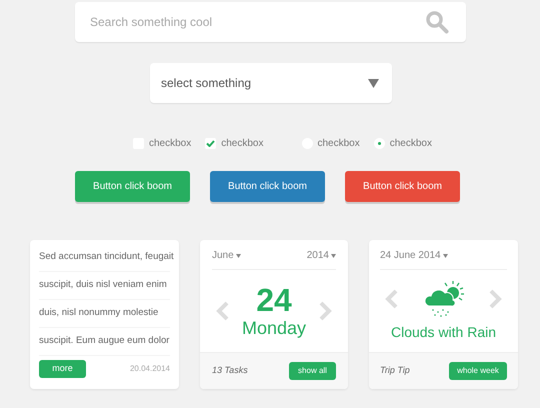 The height and width of the screenshot is (408, 540). I want to click on tasks-count: 13 Tasks, so click(230, 371).